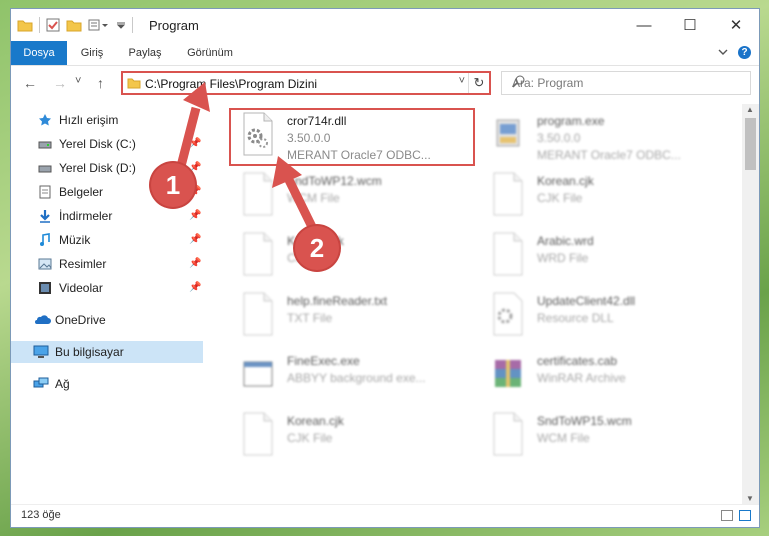 The height and width of the screenshot is (536, 769). Describe the element at coordinates (385, 515) in the screenshot. I see `status-bar: 123 öğe` at that location.